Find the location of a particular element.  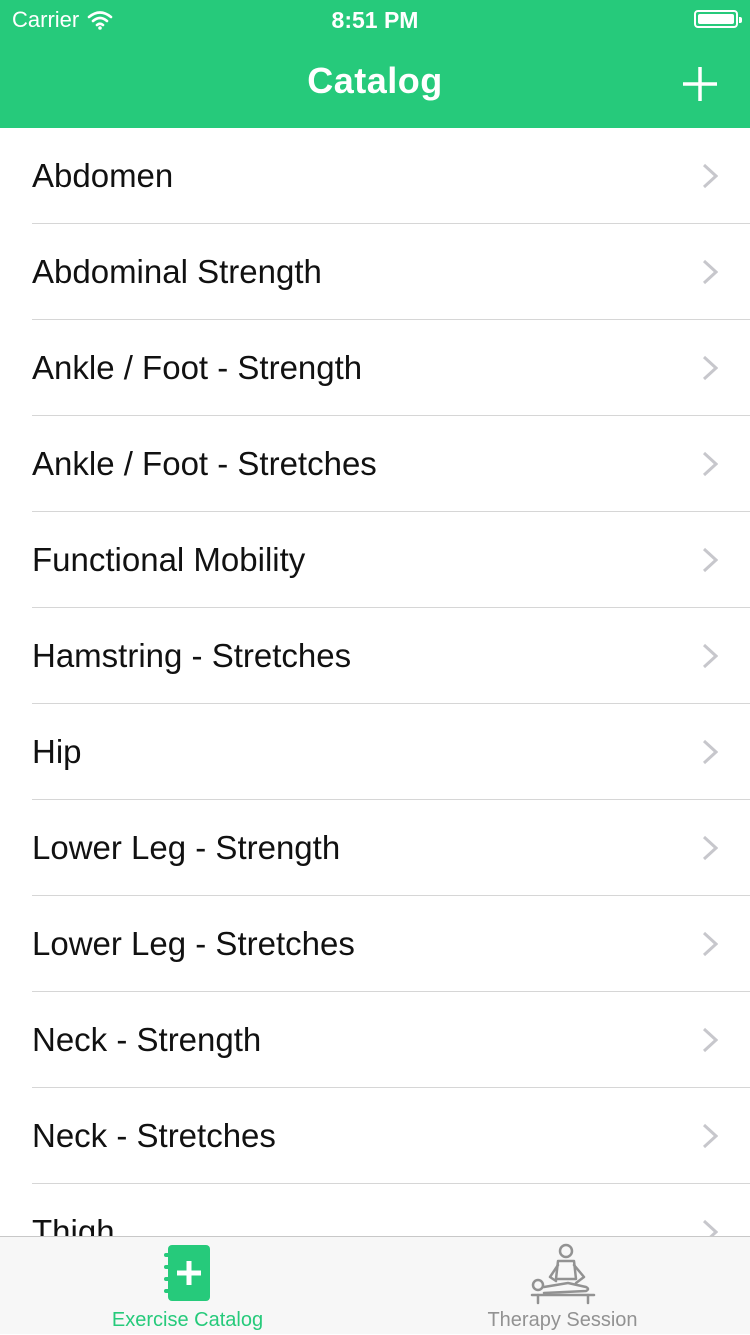

list-item: Functional Mobility is located at coordinates (375, 560).